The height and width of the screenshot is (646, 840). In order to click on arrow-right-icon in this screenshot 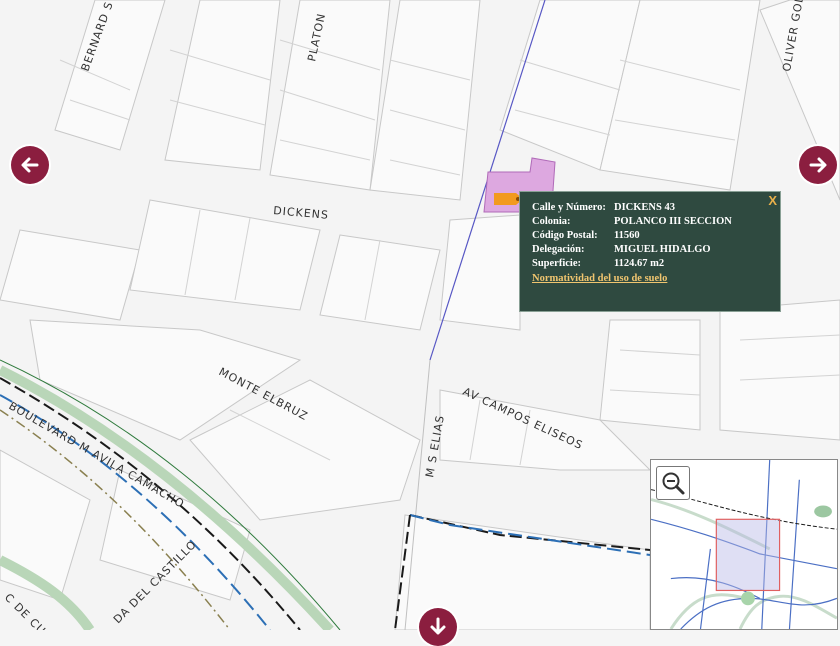, I will do `click(818, 165)`.